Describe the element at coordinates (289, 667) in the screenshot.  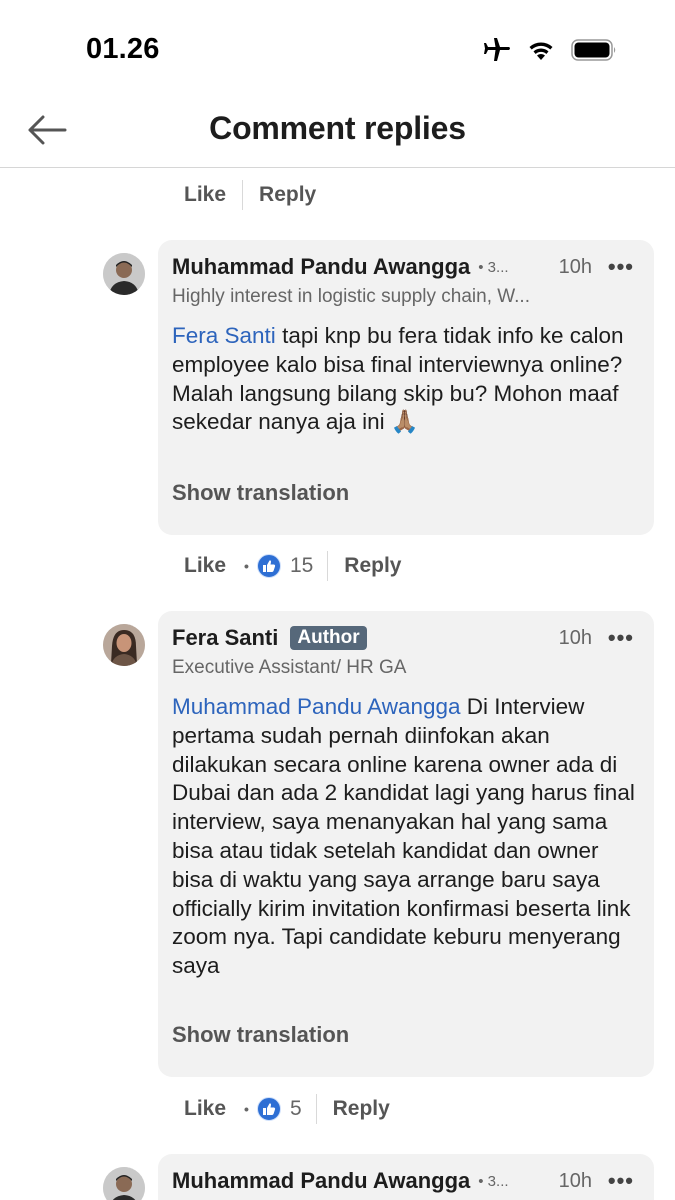
I see `author-headline: Executive Assistant/ HR GA` at that location.